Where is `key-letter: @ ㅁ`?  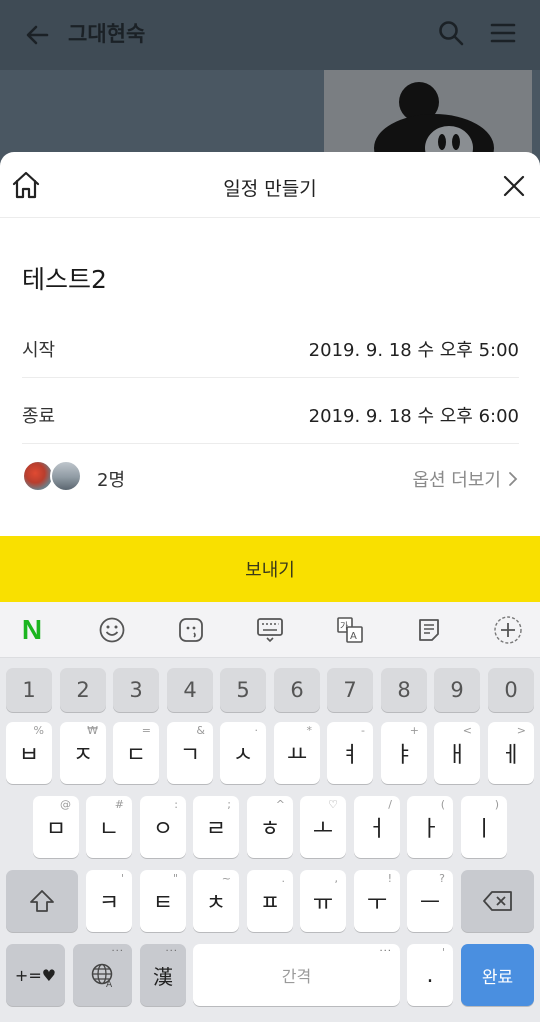 key-letter: @ ㅁ is located at coordinates (56, 827).